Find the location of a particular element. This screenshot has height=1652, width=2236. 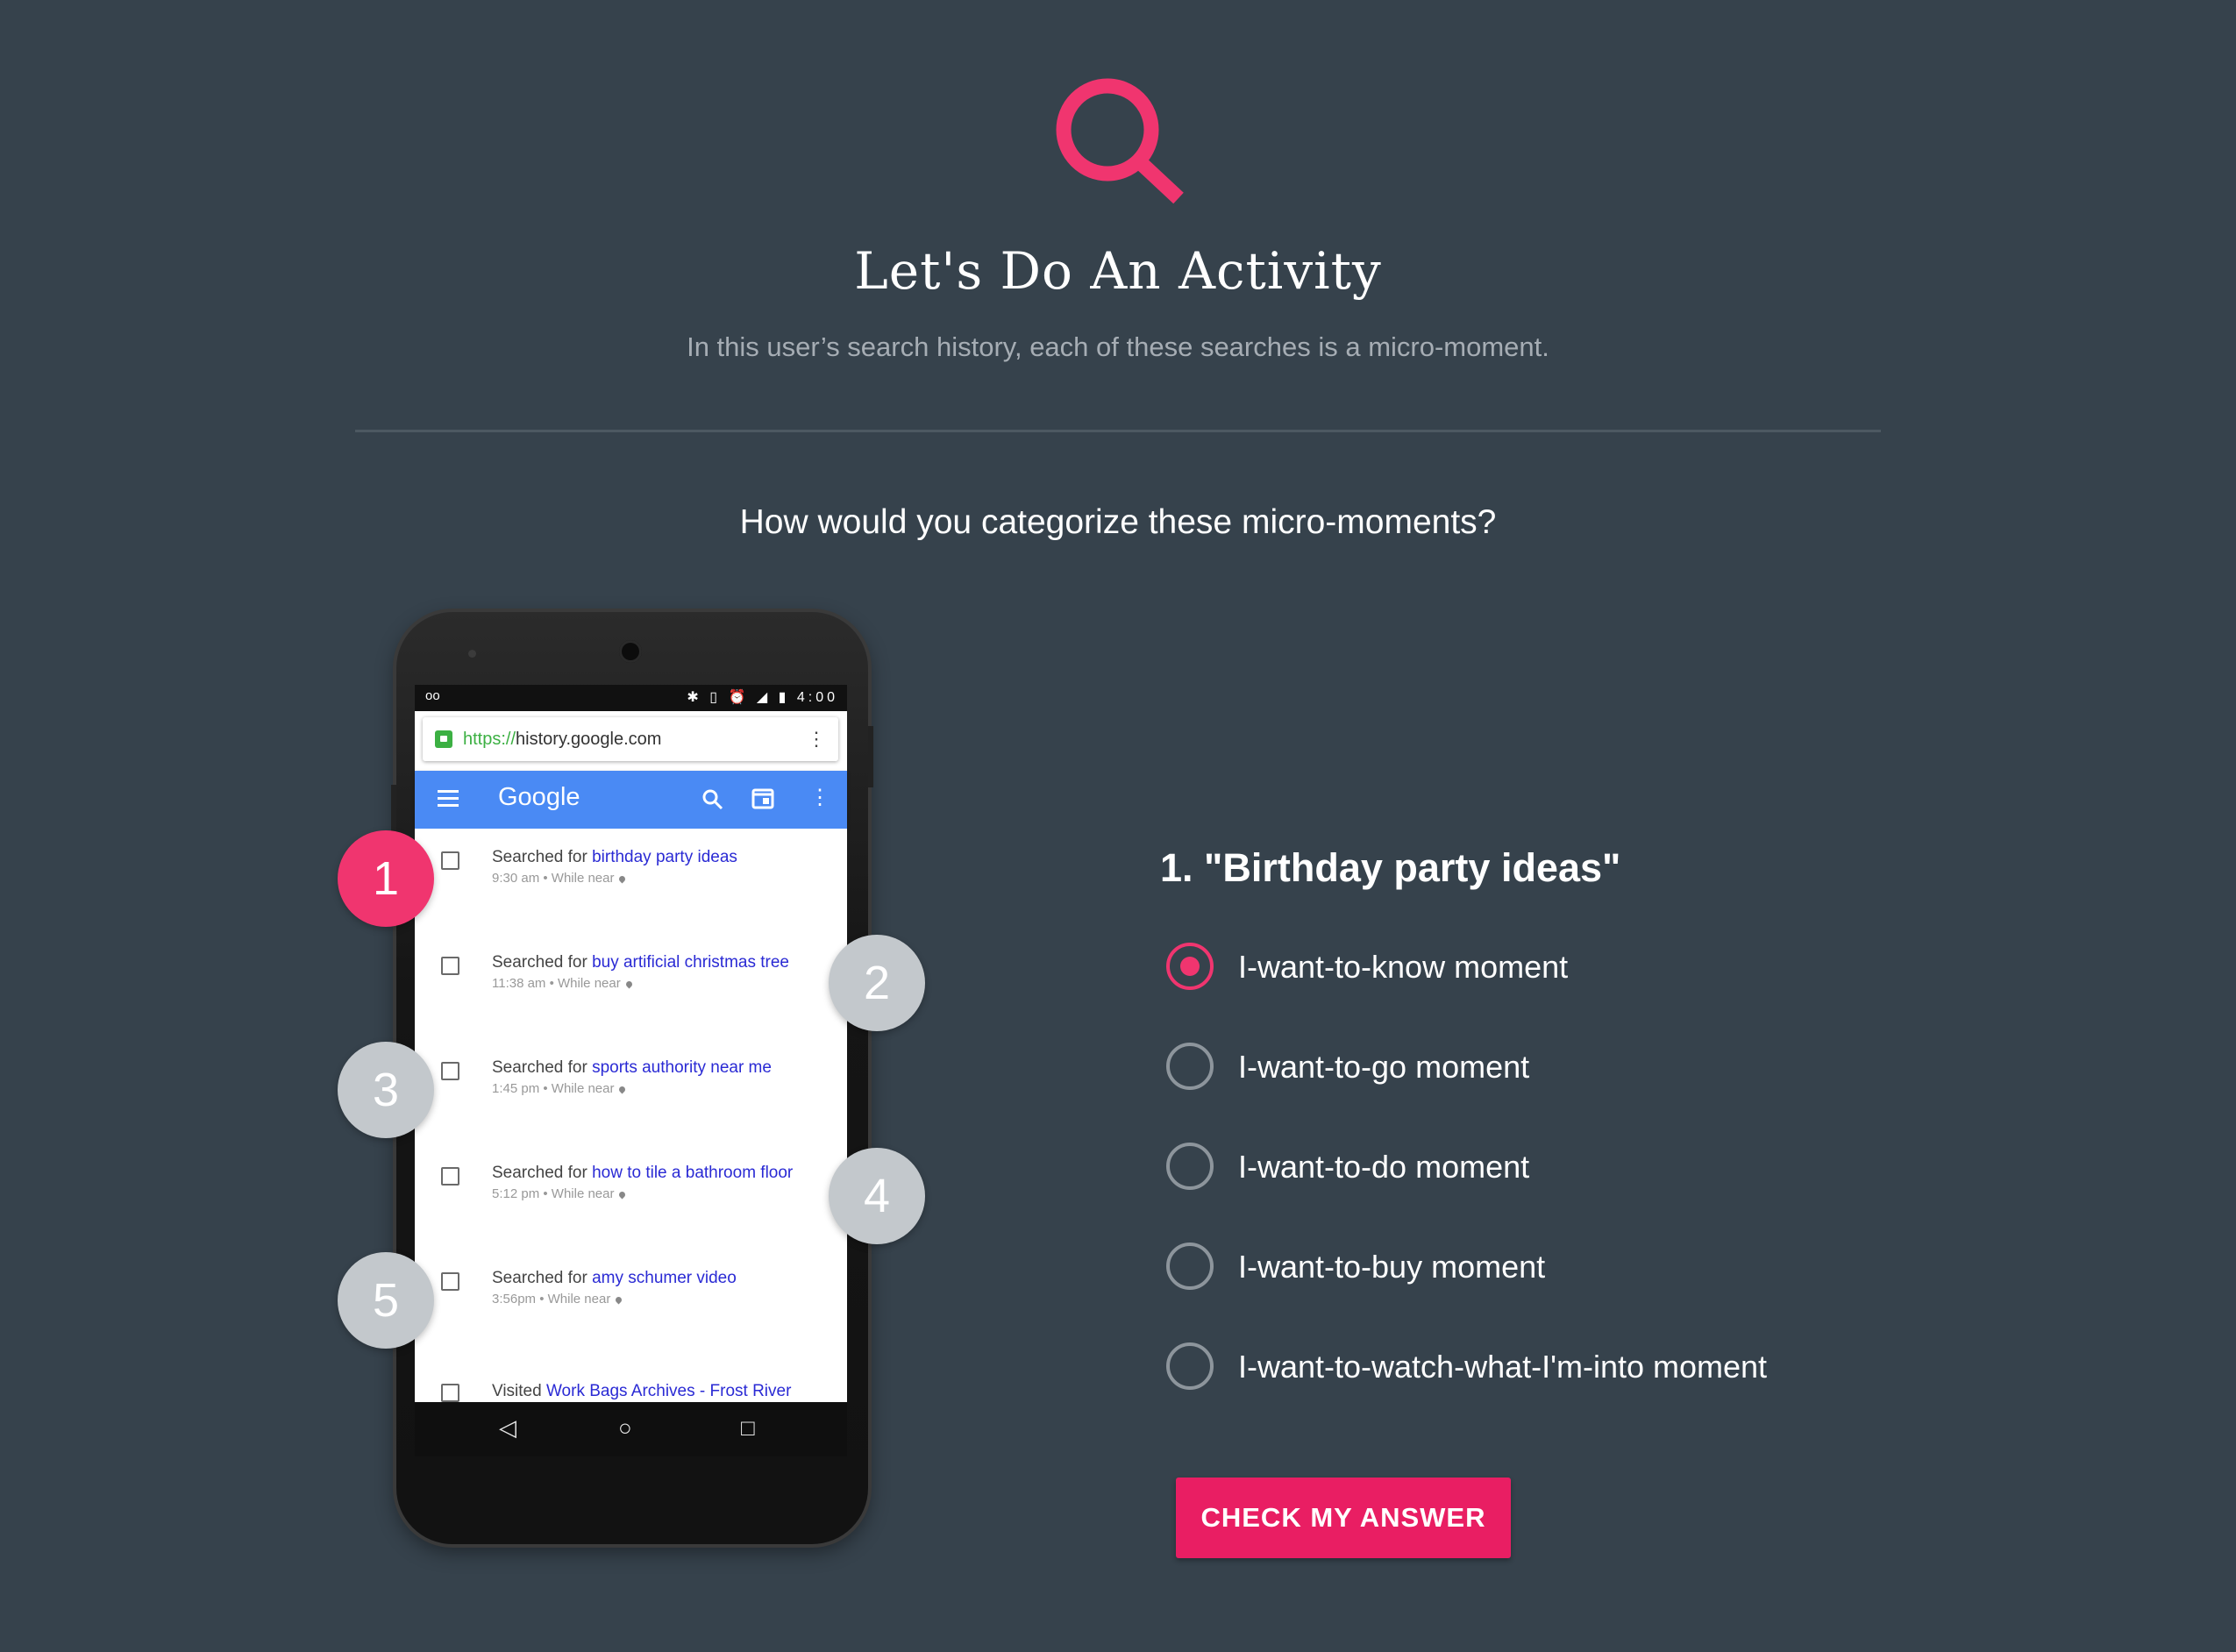

phone-camera is located at coordinates (630, 651).